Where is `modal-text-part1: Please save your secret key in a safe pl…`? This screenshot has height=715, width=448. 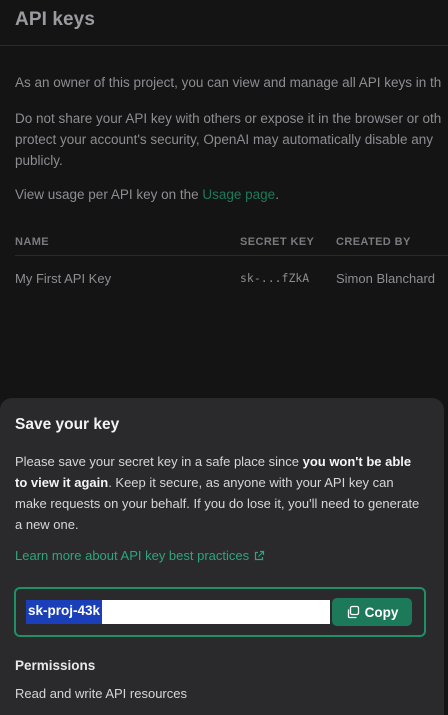 modal-text-part1: Please save your secret key in a safe pl… is located at coordinates (159, 461).